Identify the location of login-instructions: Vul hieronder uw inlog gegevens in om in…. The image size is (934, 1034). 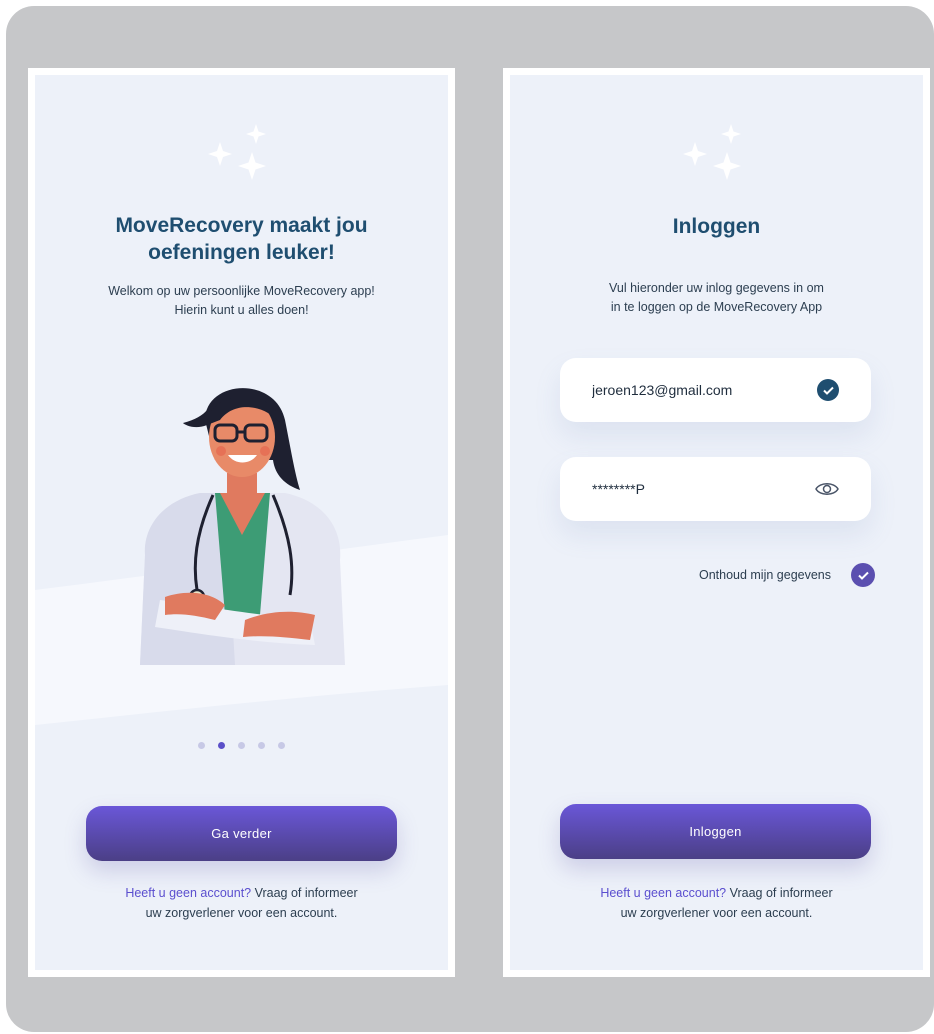
(716, 298).